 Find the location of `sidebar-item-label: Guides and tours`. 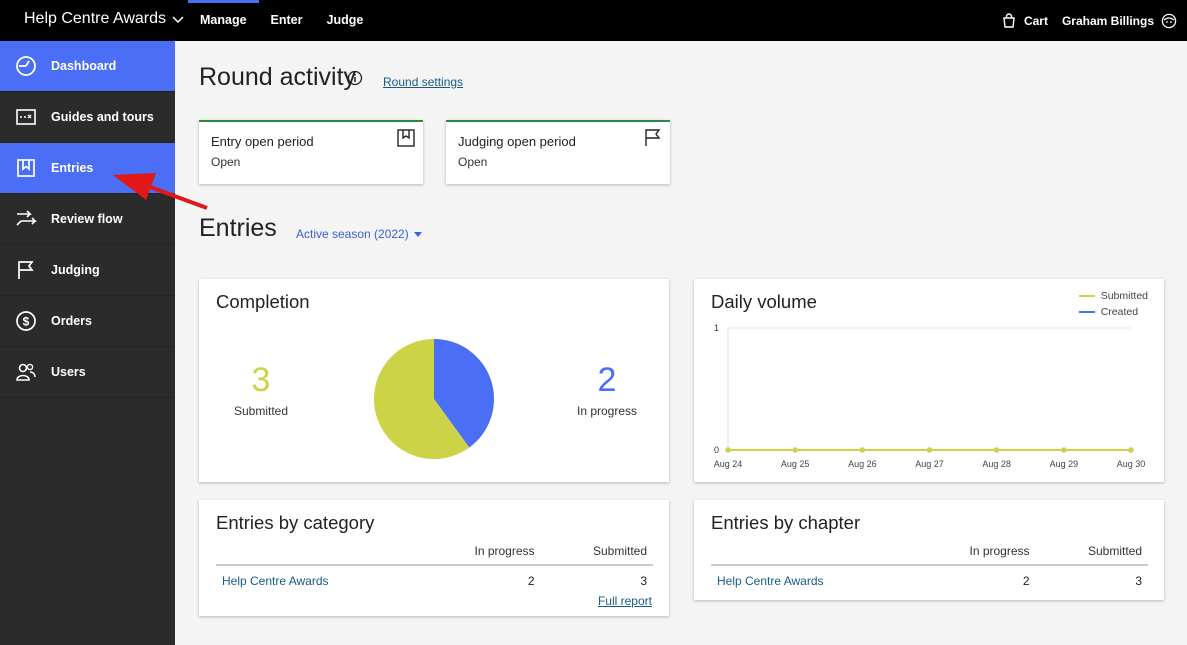

sidebar-item-label: Guides and tours is located at coordinates (102, 117).